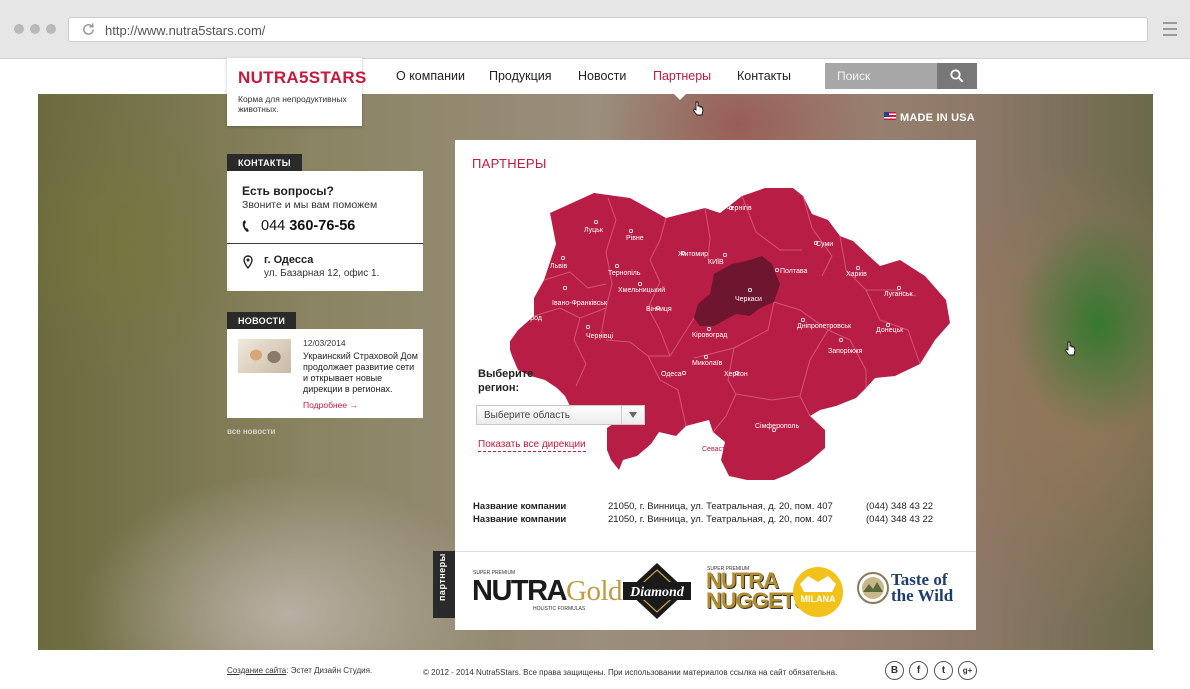 This screenshot has height=689, width=1190. Describe the element at coordinates (671, 374) in the screenshot. I see `map-label: Одеса` at that location.